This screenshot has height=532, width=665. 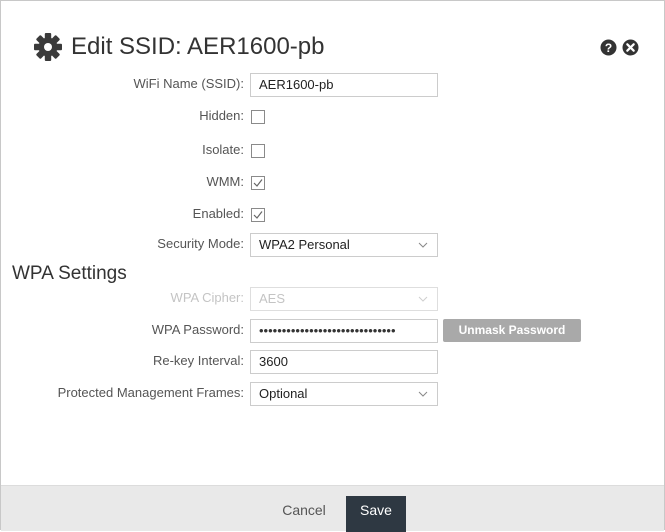 I want to click on dialog-title: Edit SSID: AER1600-pb, so click(x=198, y=46).